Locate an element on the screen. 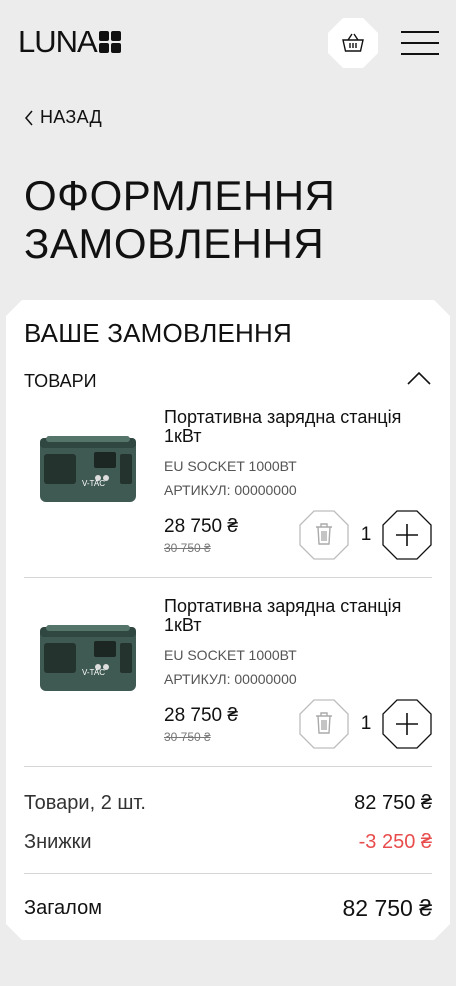 The width and height of the screenshot is (456, 986). logo-mark-icon is located at coordinates (109, 42).